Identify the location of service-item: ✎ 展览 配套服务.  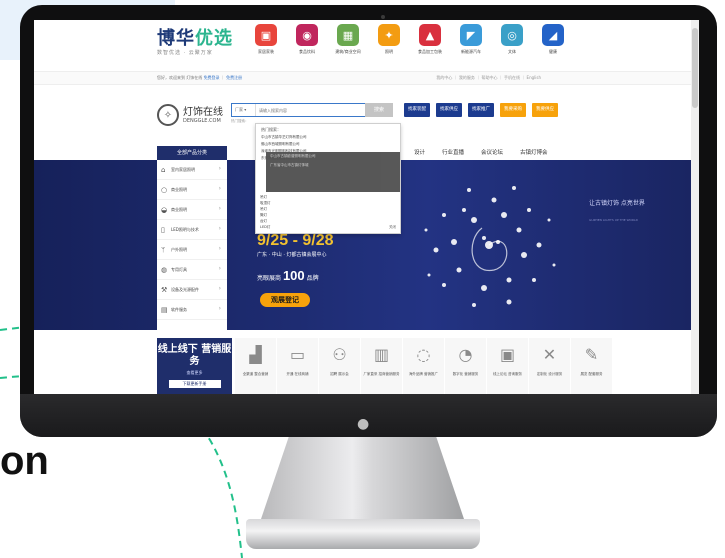
(591, 366).